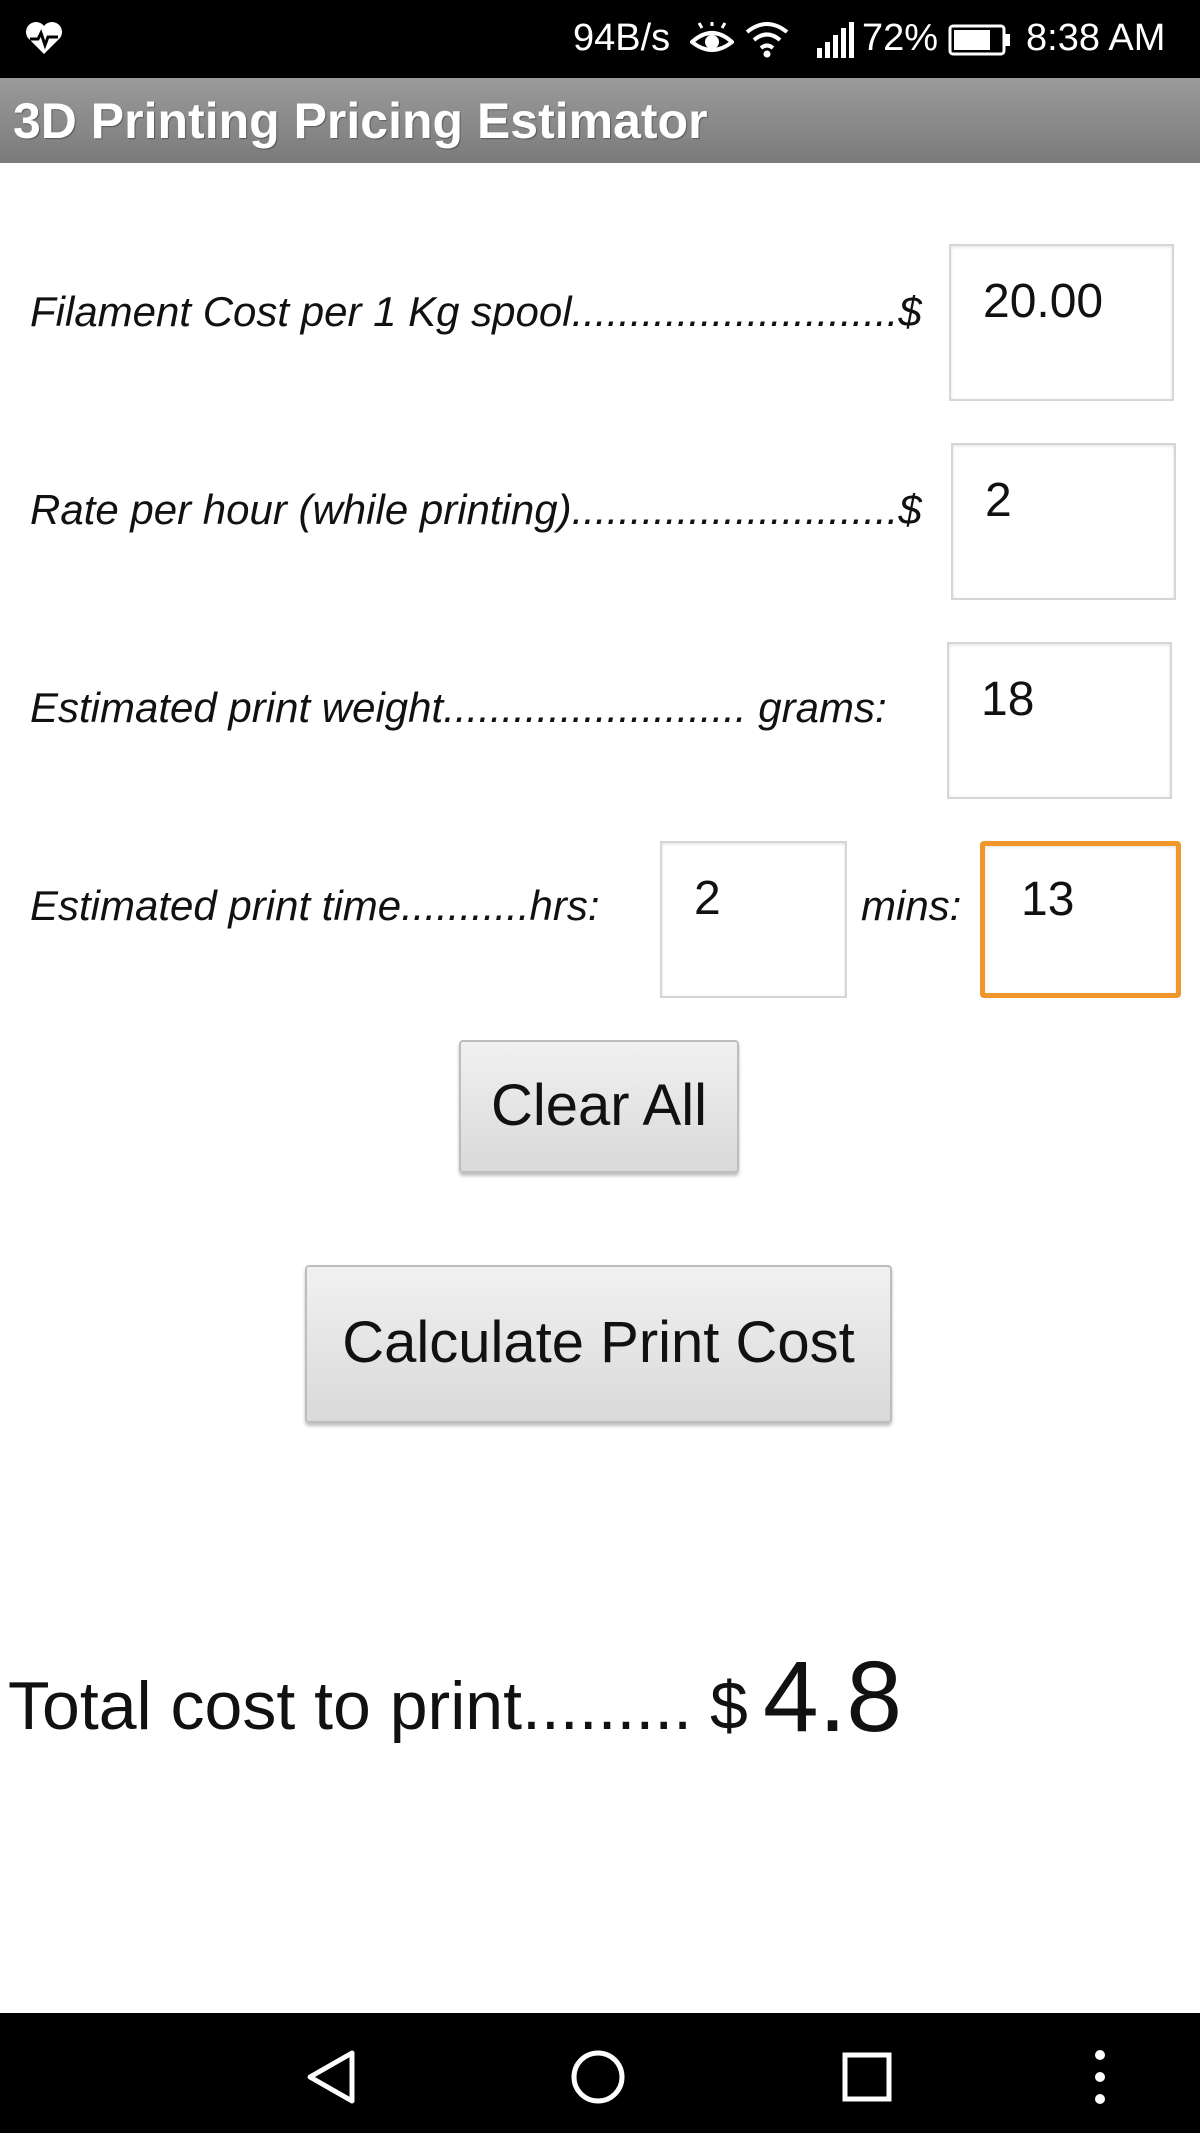 Image resolution: width=1200 pixels, height=2133 pixels. Describe the element at coordinates (315, 905) in the screenshot. I see `print-time-hrs-label: Estimated print time...........hrs:` at that location.